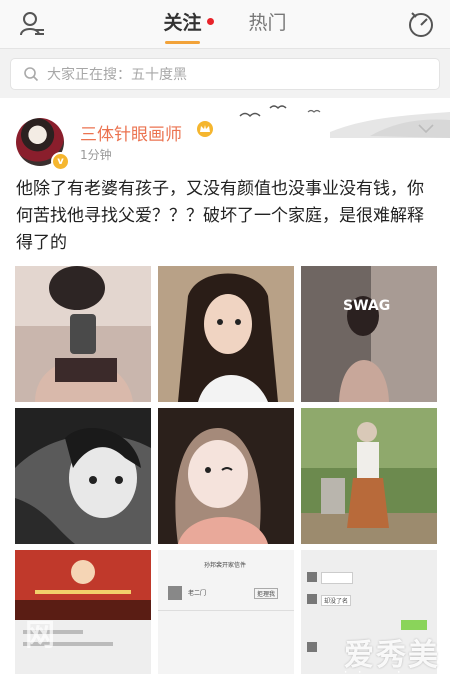 Image resolution: width=450 pixels, height=696 pixels. I want to click on screenshot-text: 却没了名, so click(336, 600).